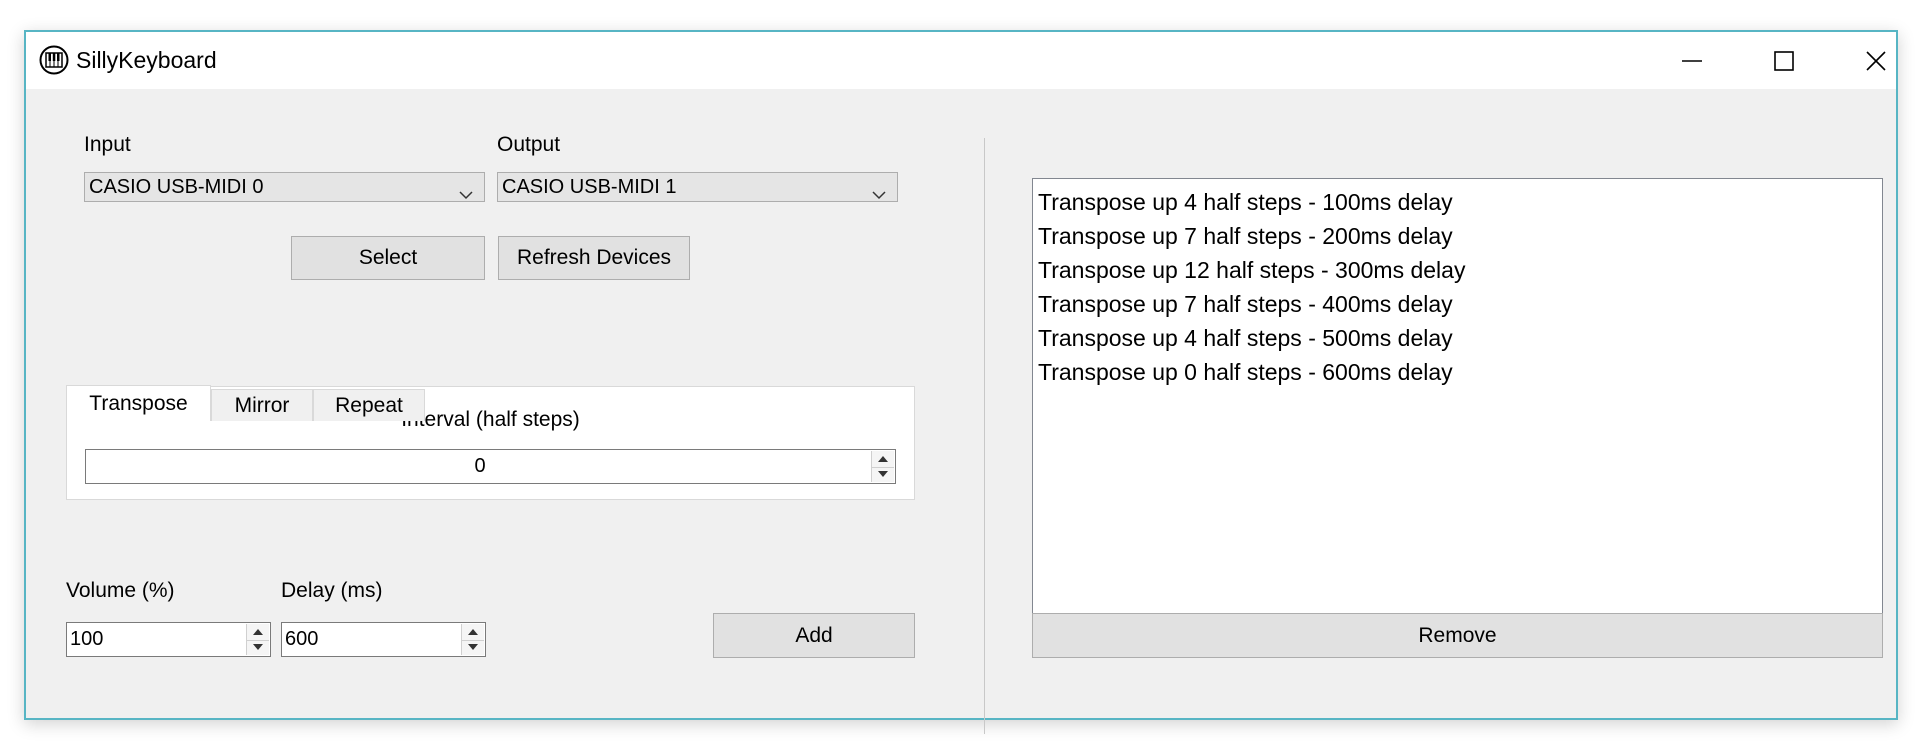 This screenshot has width=1924, height=749. What do you see at coordinates (87, 639) in the screenshot?
I see `volume-value: 100` at bounding box center [87, 639].